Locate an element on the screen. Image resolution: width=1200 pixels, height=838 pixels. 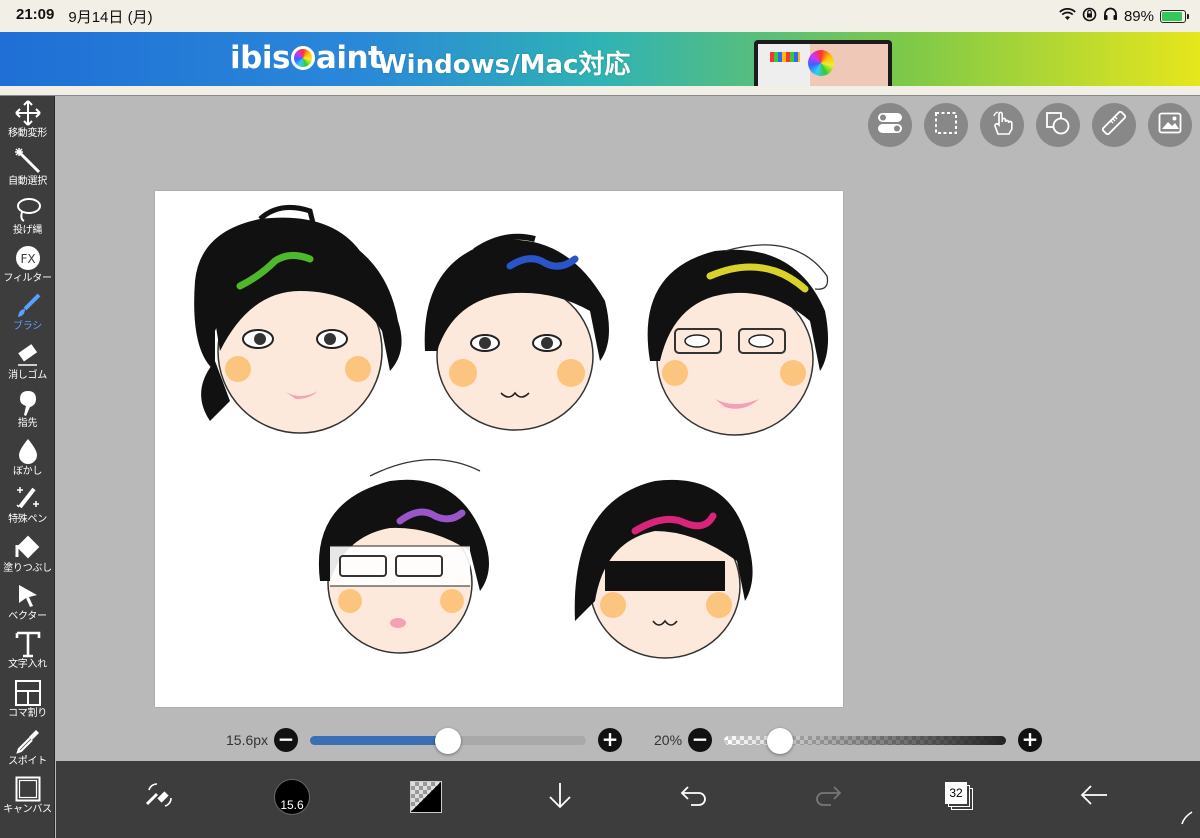
vector-cursor-icon is located at coordinates (28, 596).